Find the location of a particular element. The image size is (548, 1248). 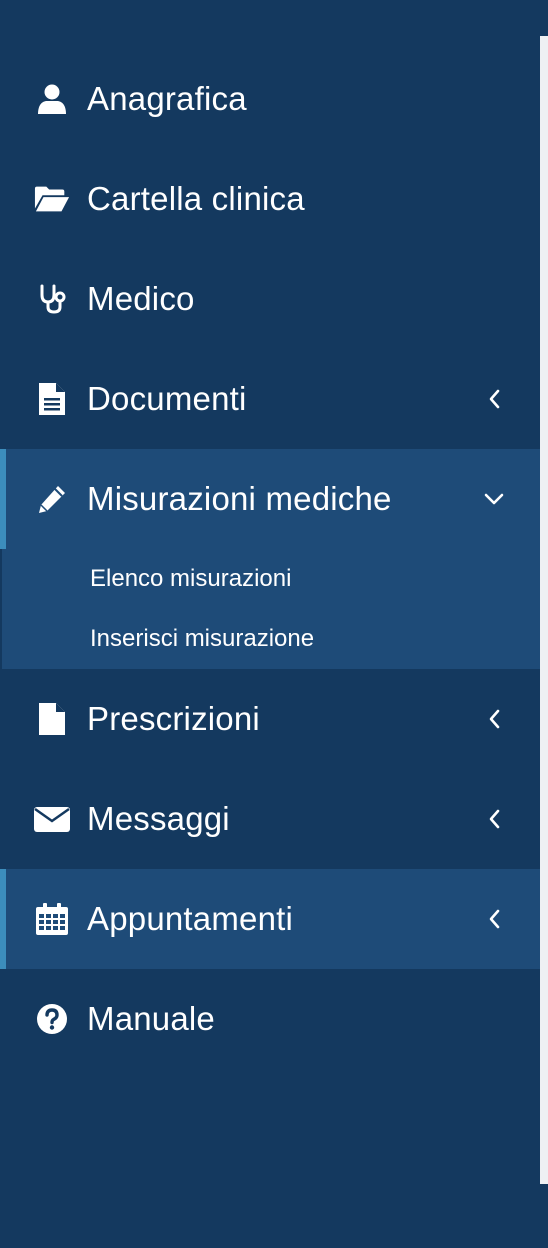

submenu-item-elenco-misurazioni: Elenco misurazioni is located at coordinates (271, 579).